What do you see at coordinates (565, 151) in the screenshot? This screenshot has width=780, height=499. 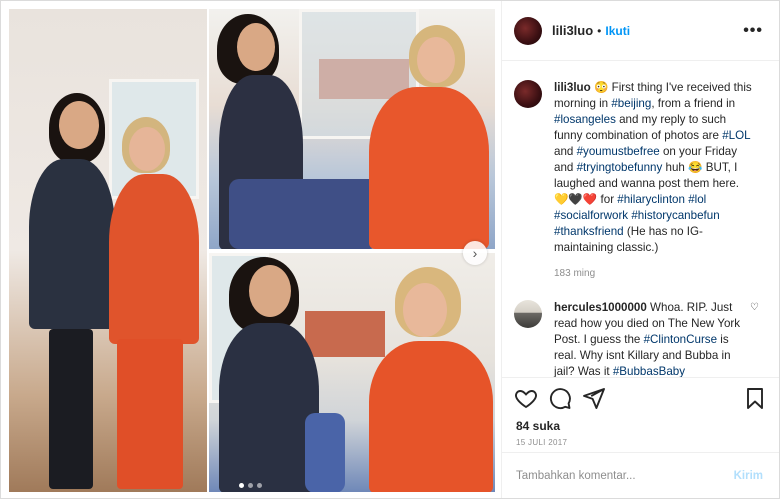 I see `comment-text-segment: and` at bounding box center [565, 151].